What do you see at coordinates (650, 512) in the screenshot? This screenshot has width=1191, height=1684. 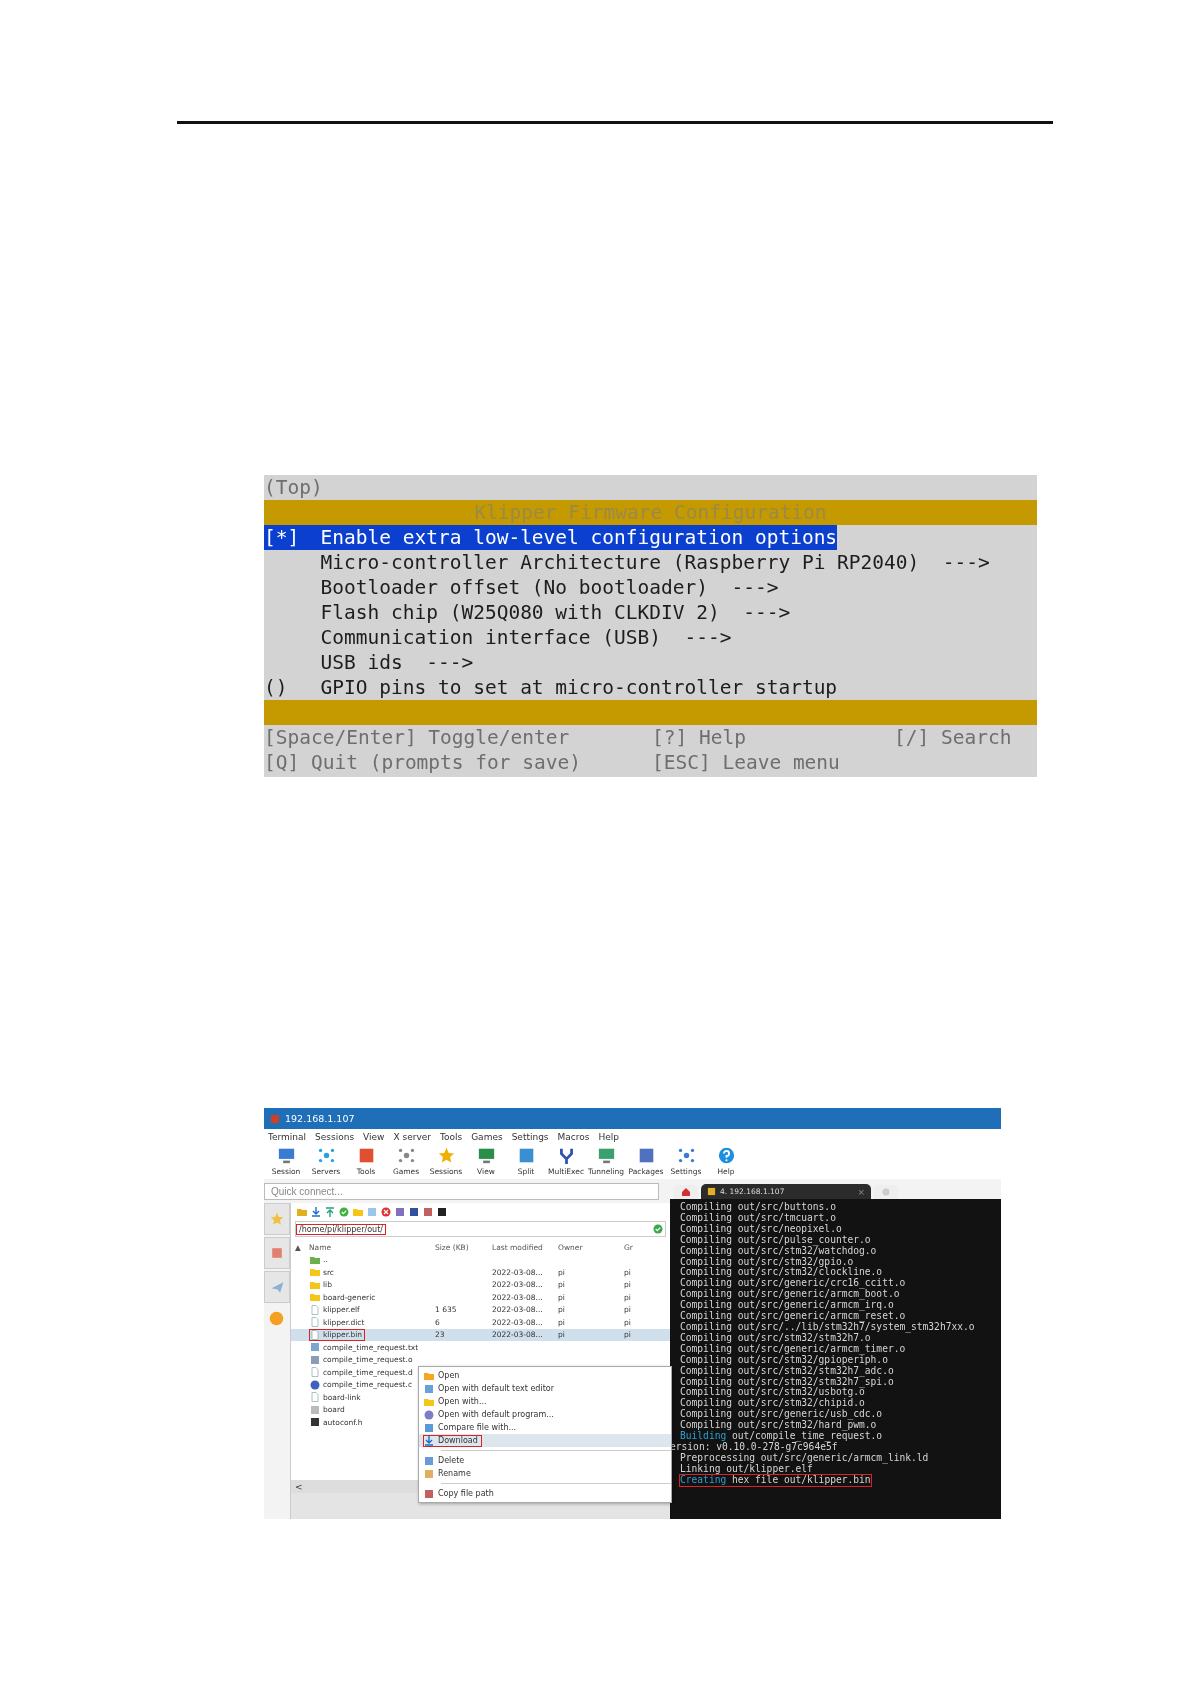 I see `menu-title: Klipper Firmware Configuration` at bounding box center [650, 512].